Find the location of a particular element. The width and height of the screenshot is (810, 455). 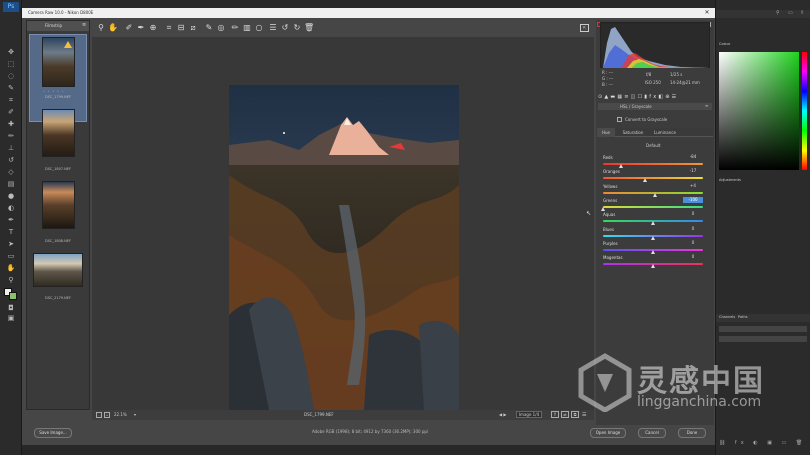

panel-menu-icon: ≡ is located at coordinates (706, 105).